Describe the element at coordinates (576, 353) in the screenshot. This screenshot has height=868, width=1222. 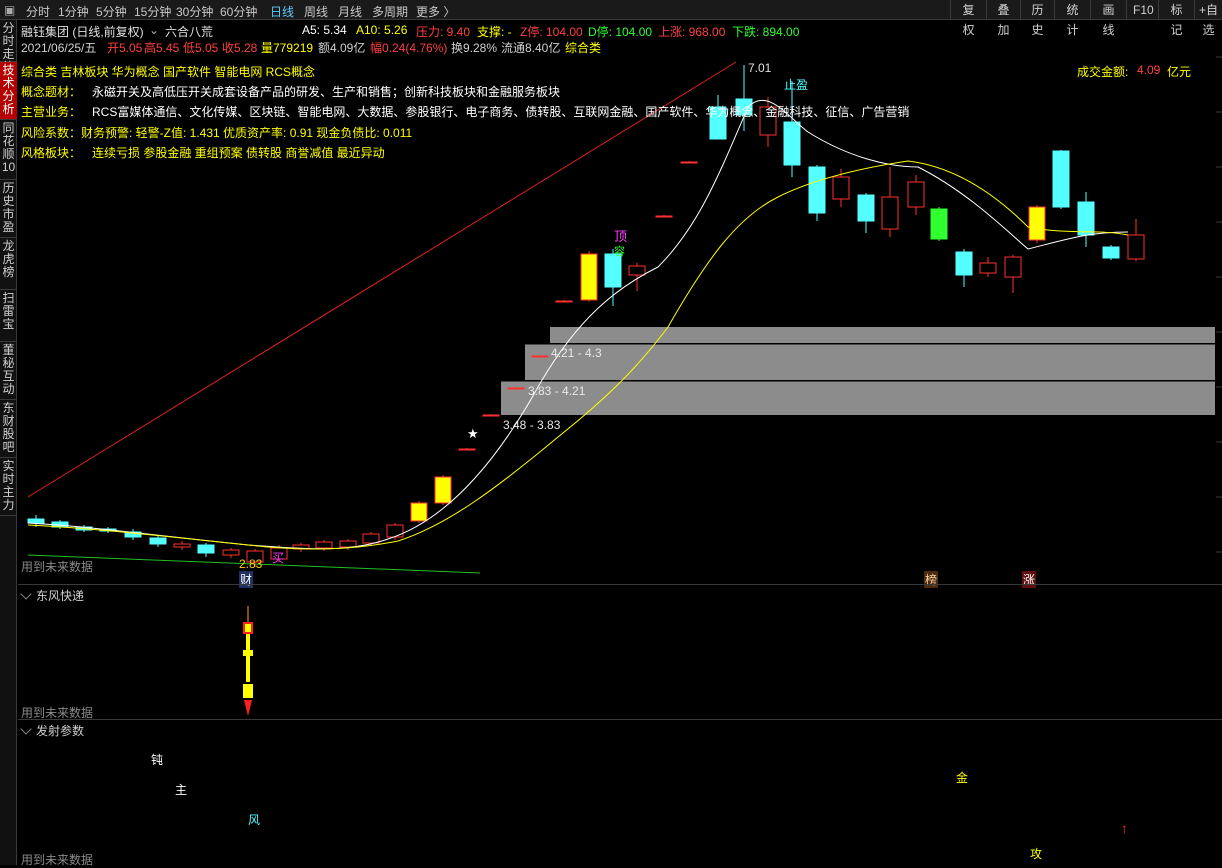
I see `zone-label-1: 4.21 - 4.3` at that location.